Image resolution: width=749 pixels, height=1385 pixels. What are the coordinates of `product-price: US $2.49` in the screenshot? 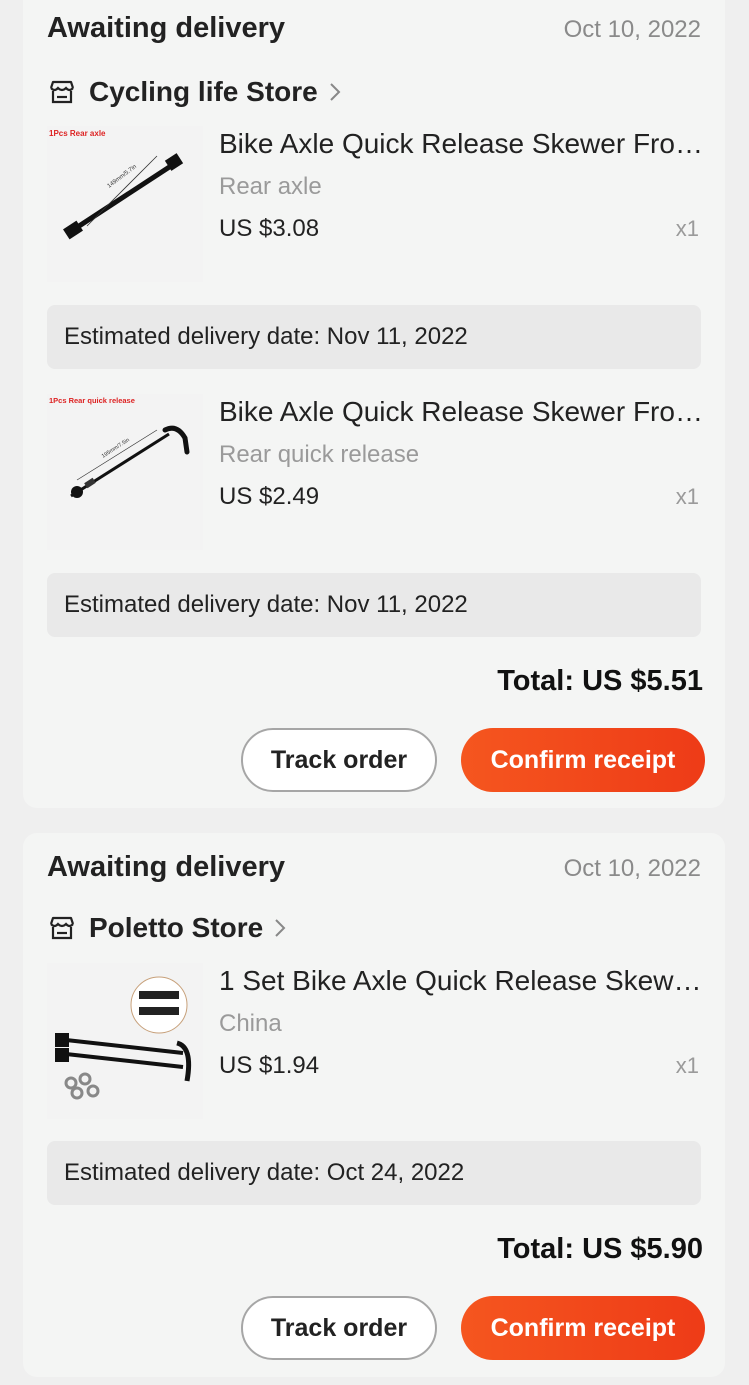 It's located at (269, 496).